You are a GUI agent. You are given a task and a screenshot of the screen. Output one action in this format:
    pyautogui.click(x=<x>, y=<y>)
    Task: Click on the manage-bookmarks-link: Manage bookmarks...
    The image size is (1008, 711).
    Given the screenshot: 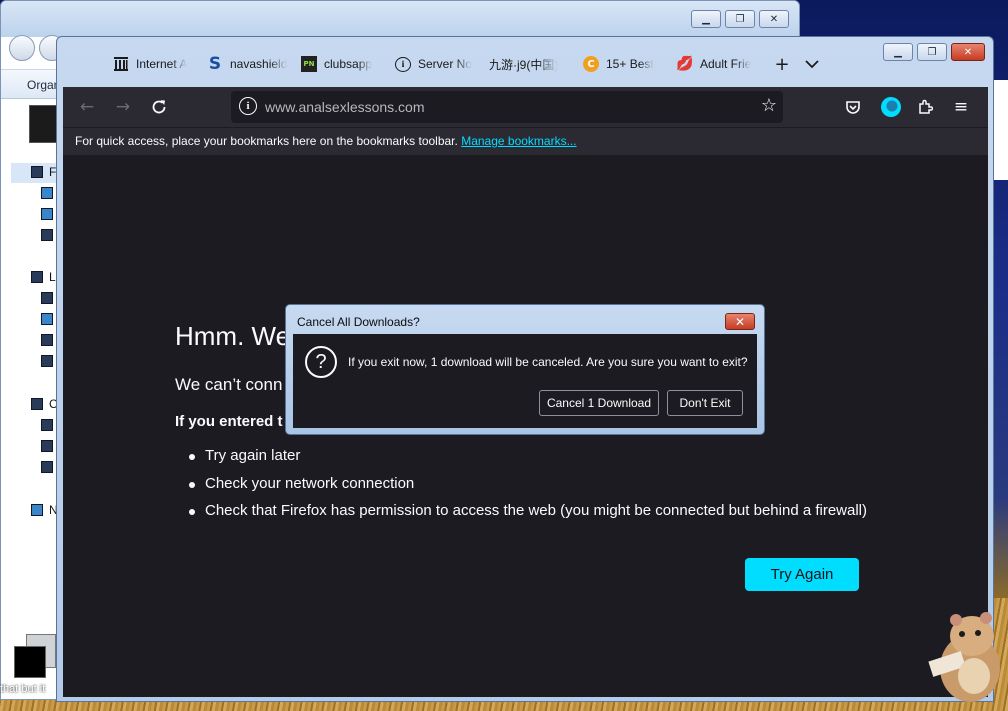 What is the action you would take?
    pyautogui.click(x=518, y=141)
    